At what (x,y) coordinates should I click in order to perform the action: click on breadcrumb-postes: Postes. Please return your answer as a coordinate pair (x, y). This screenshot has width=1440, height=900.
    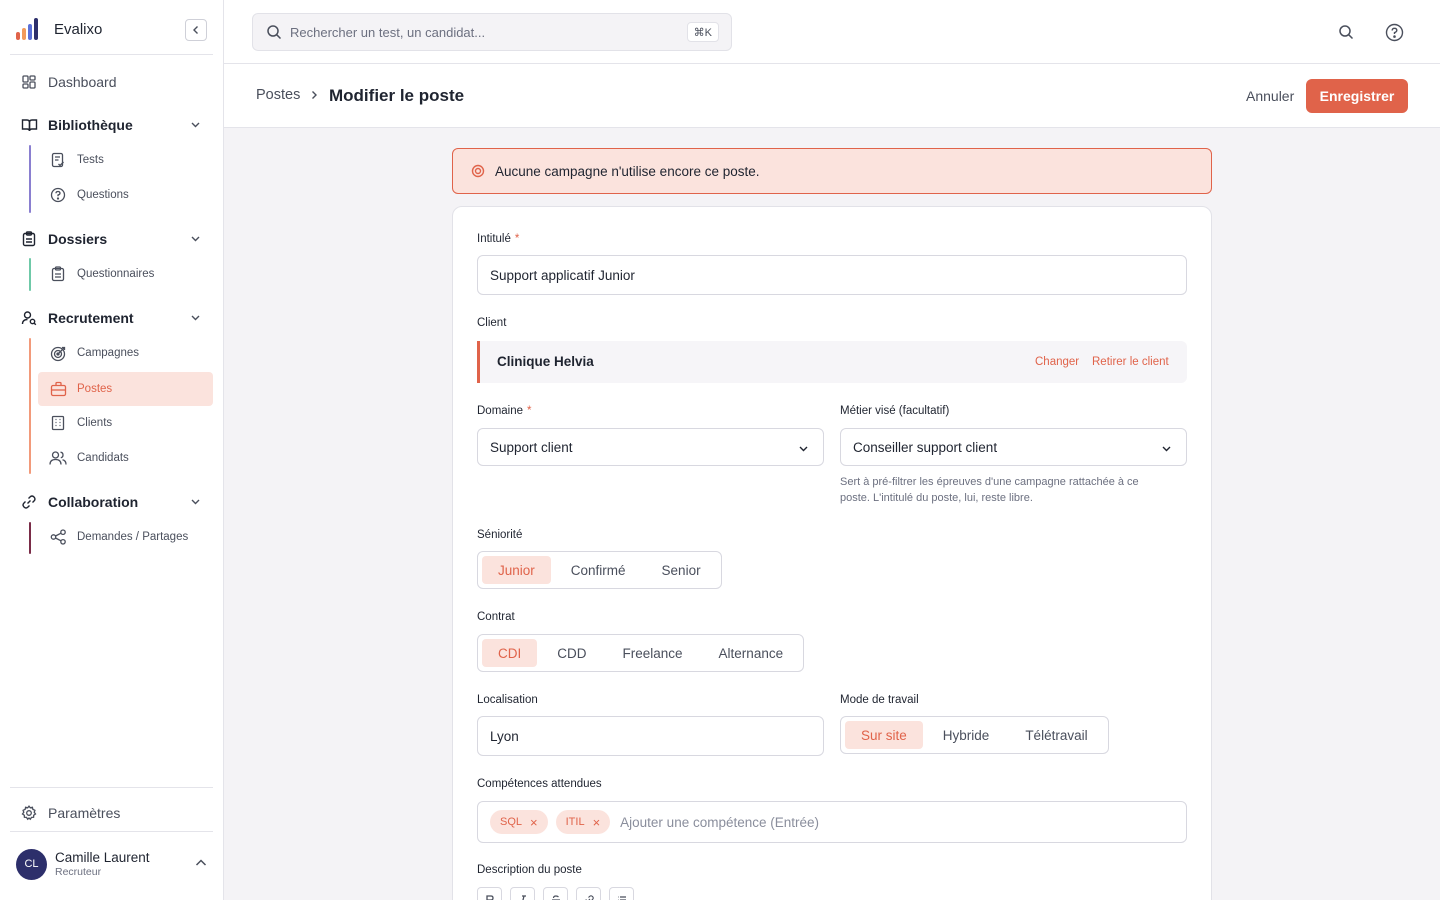
    Looking at the image, I should click on (278, 95).